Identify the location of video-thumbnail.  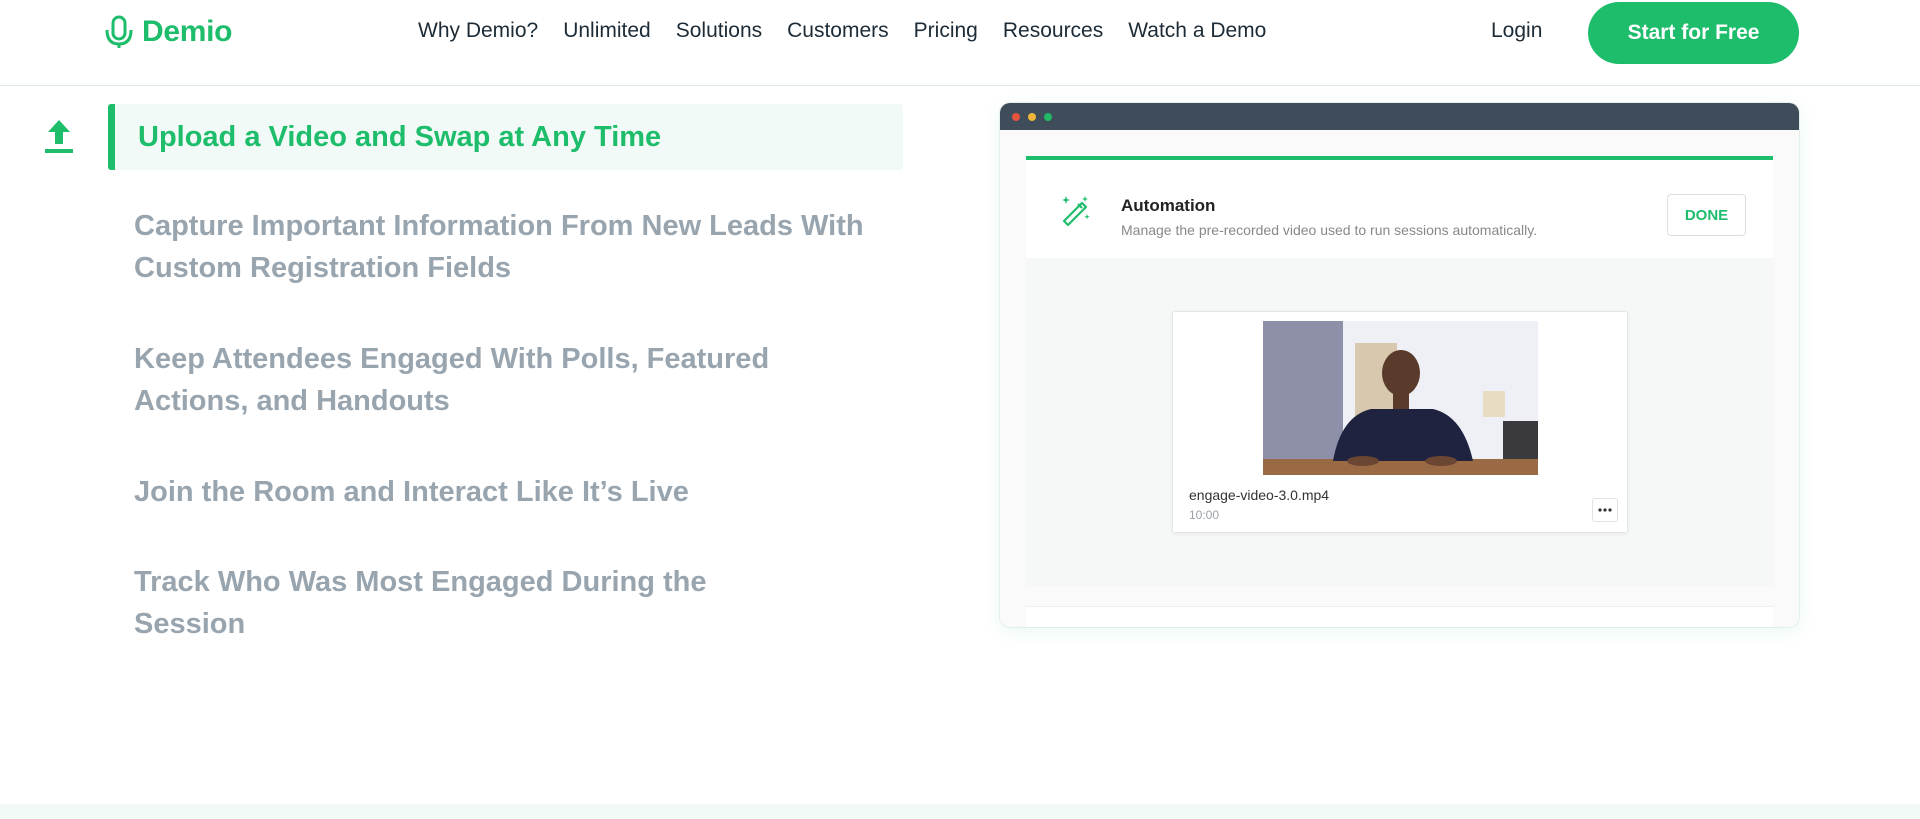
(1400, 398).